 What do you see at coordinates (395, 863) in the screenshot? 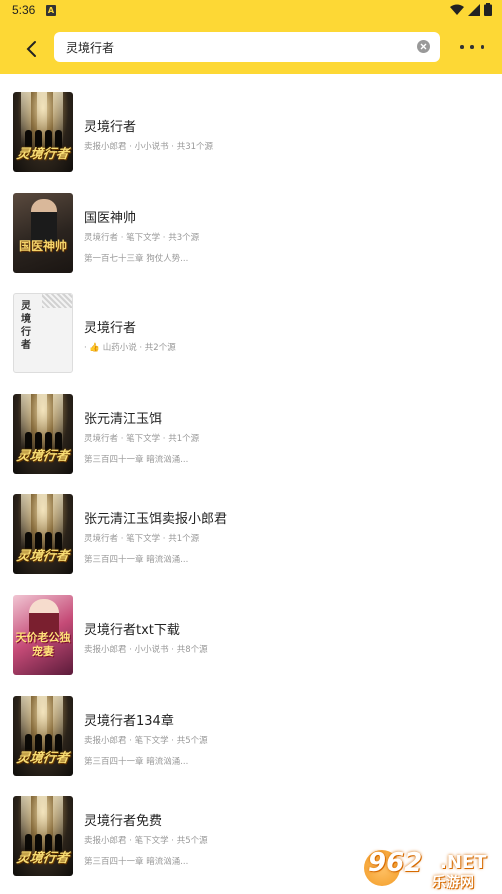
I see `watermark-number: 962` at bounding box center [395, 863].